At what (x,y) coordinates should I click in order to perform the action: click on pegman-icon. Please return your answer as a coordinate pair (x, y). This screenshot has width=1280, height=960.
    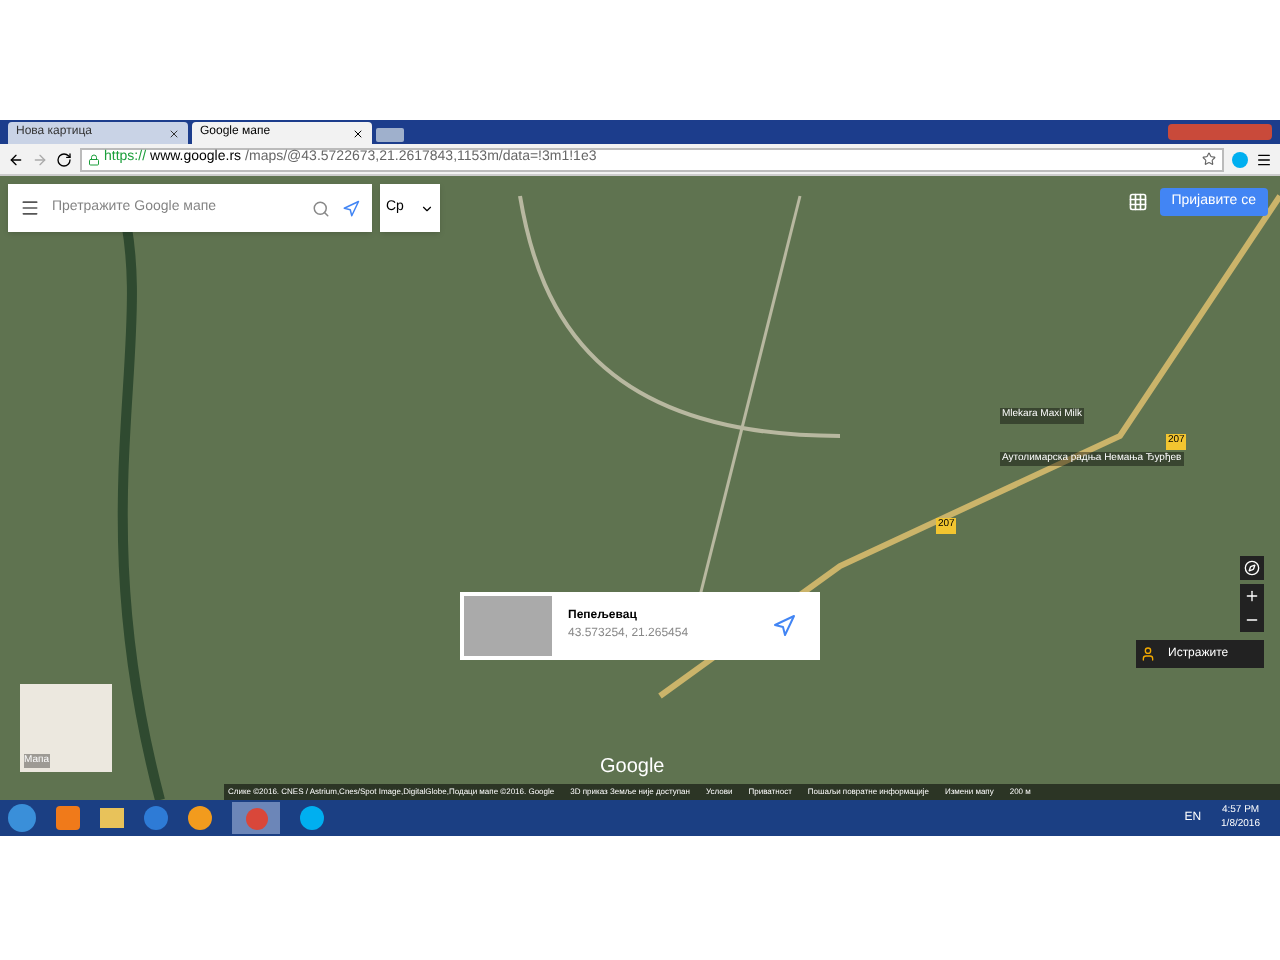
    Looking at the image, I should click on (1148, 654).